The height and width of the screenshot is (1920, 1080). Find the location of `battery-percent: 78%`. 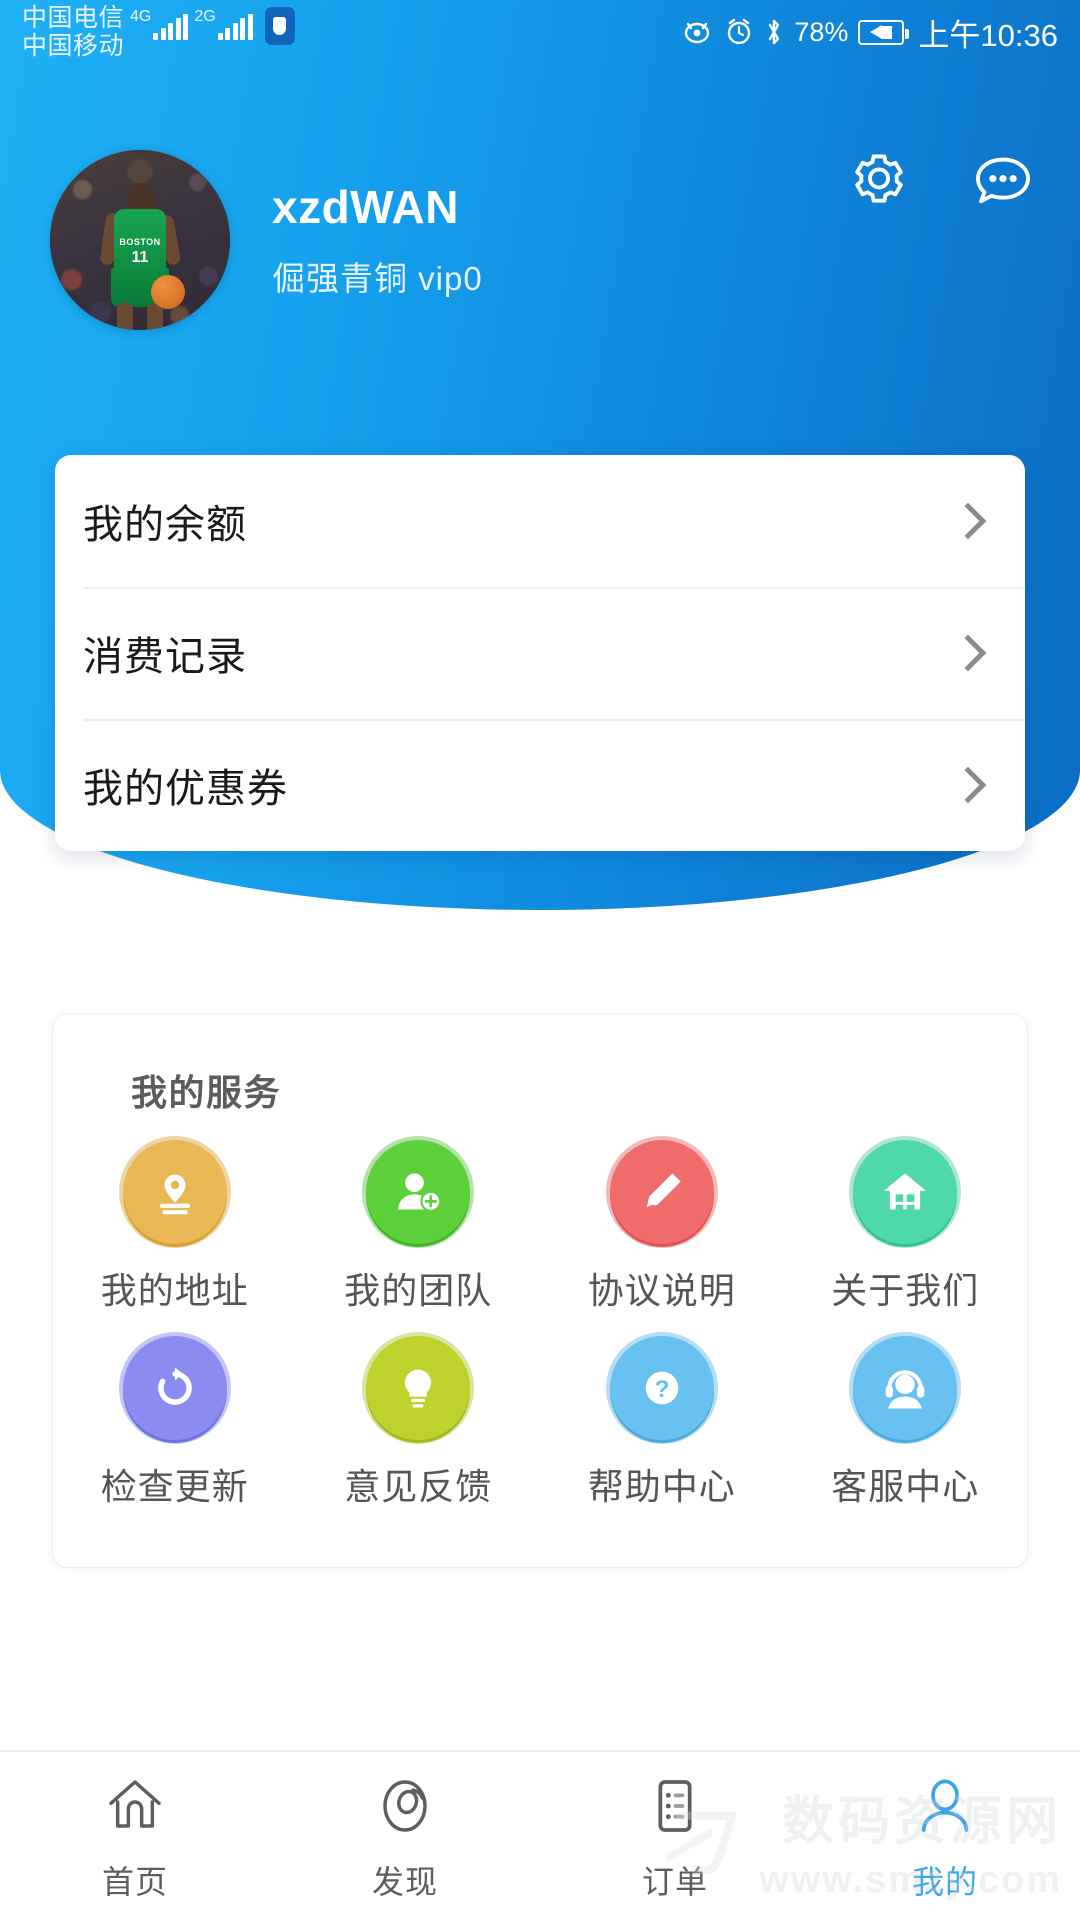

battery-percent: 78% is located at coordinates (821, 31).